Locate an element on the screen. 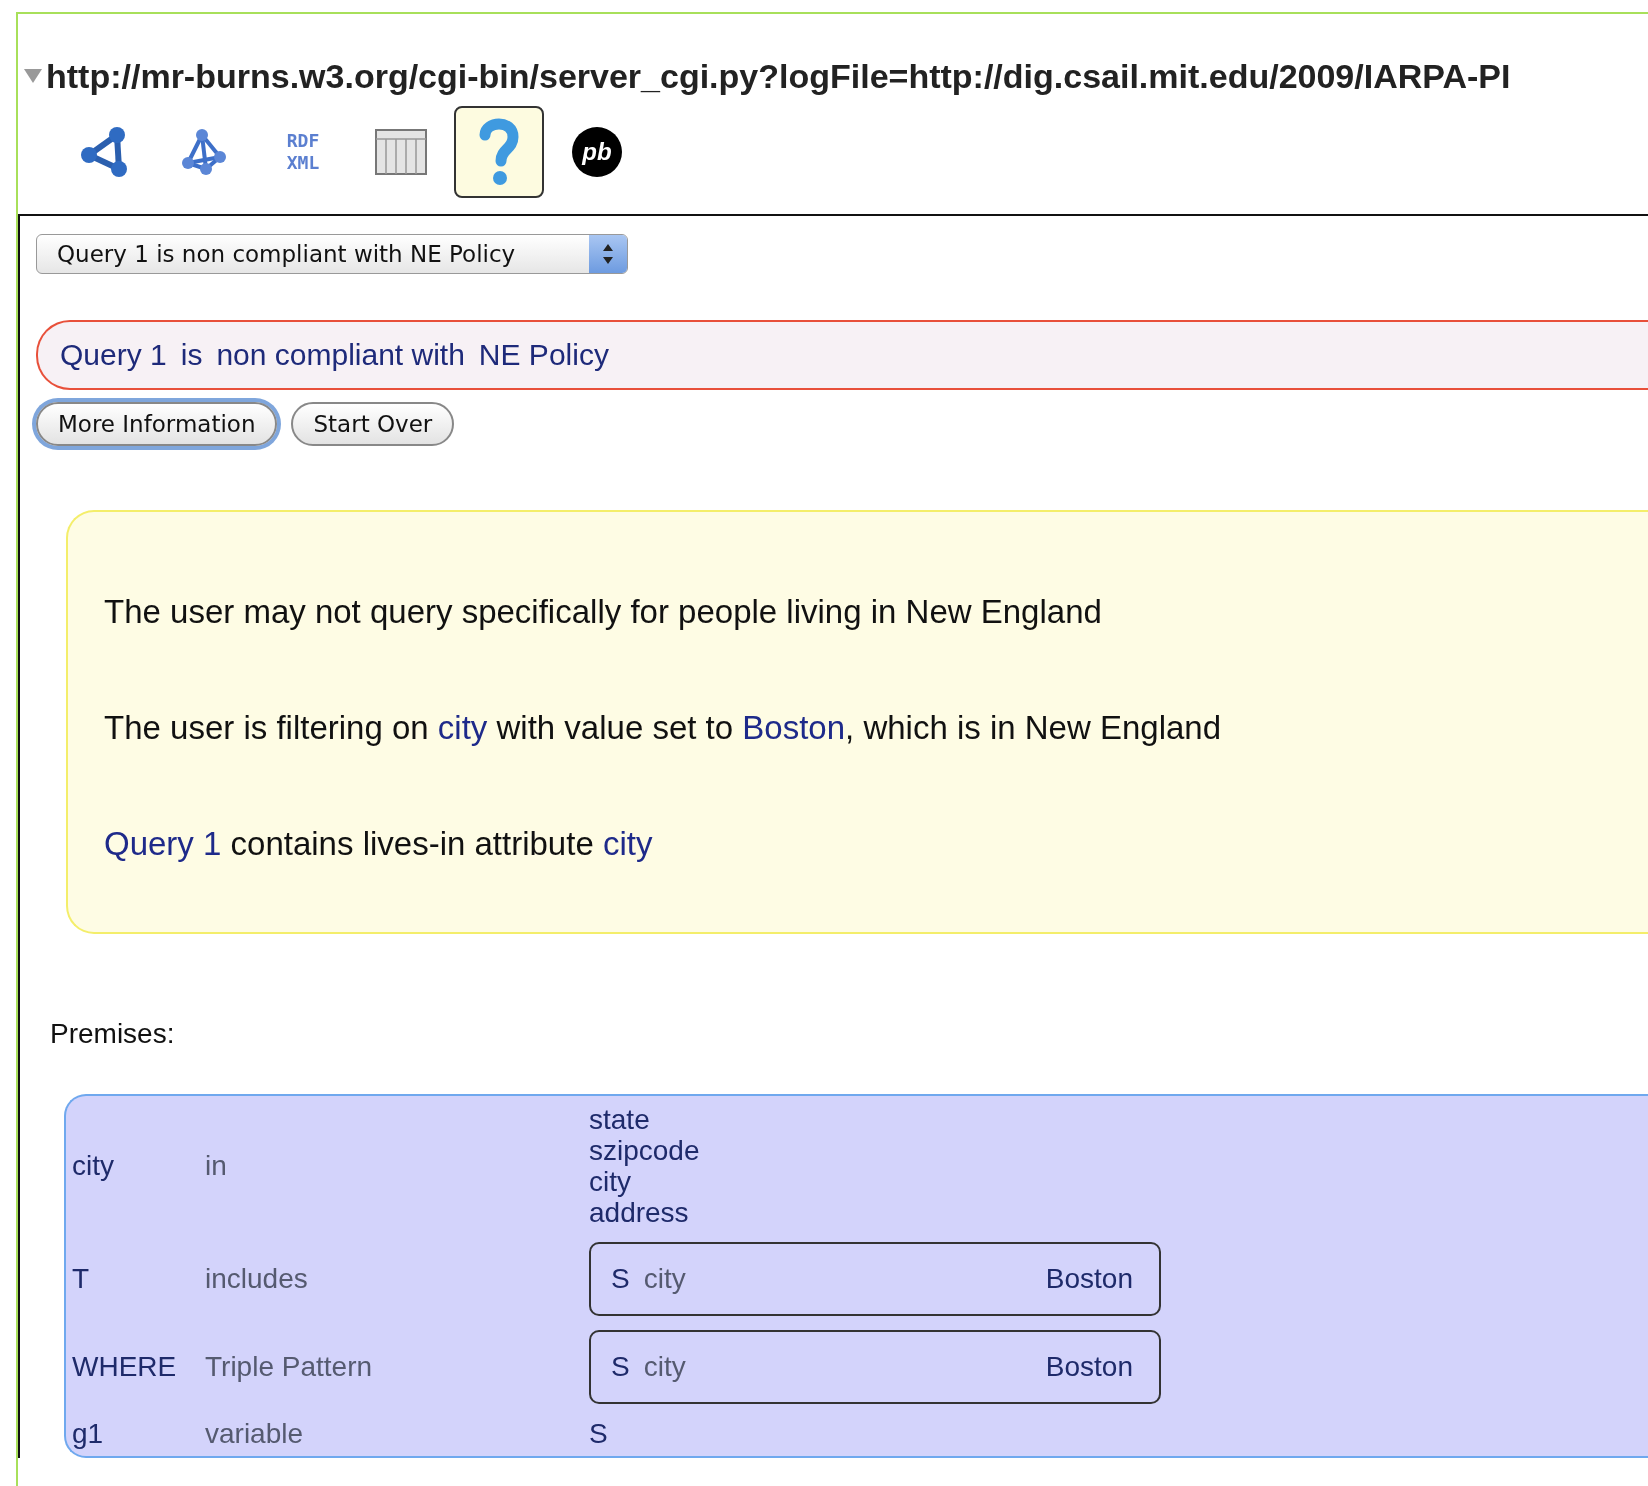  result-text: is is located at coordinates (191, 355).